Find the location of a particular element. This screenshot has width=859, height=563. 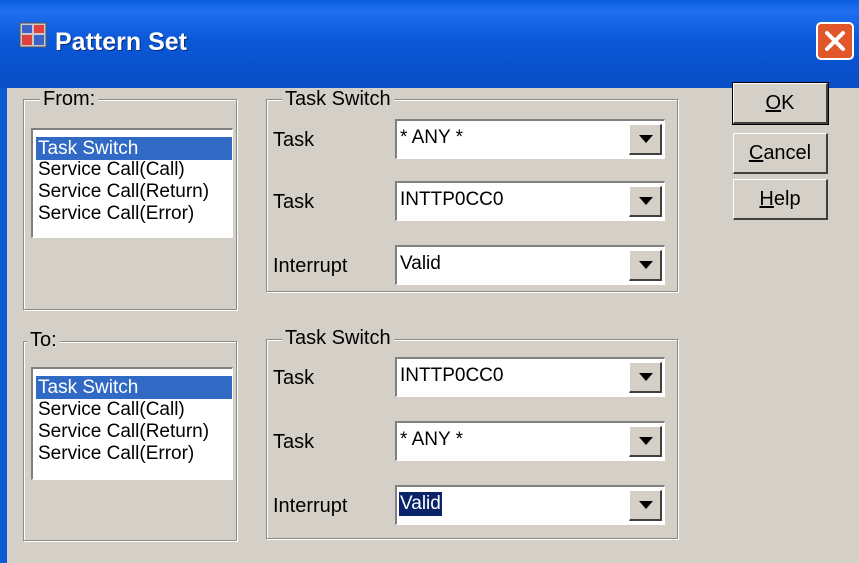

from-task2-value: INTTP0CC0 is located at coordinates (452, 199).